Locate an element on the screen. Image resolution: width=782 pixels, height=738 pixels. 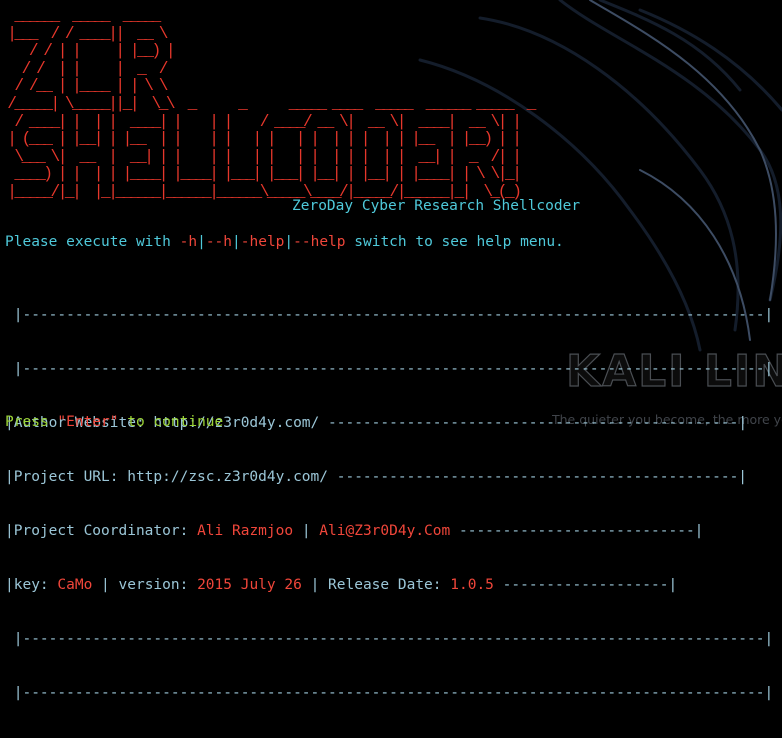
flag-h: -h is located at coordinates (188, 242).